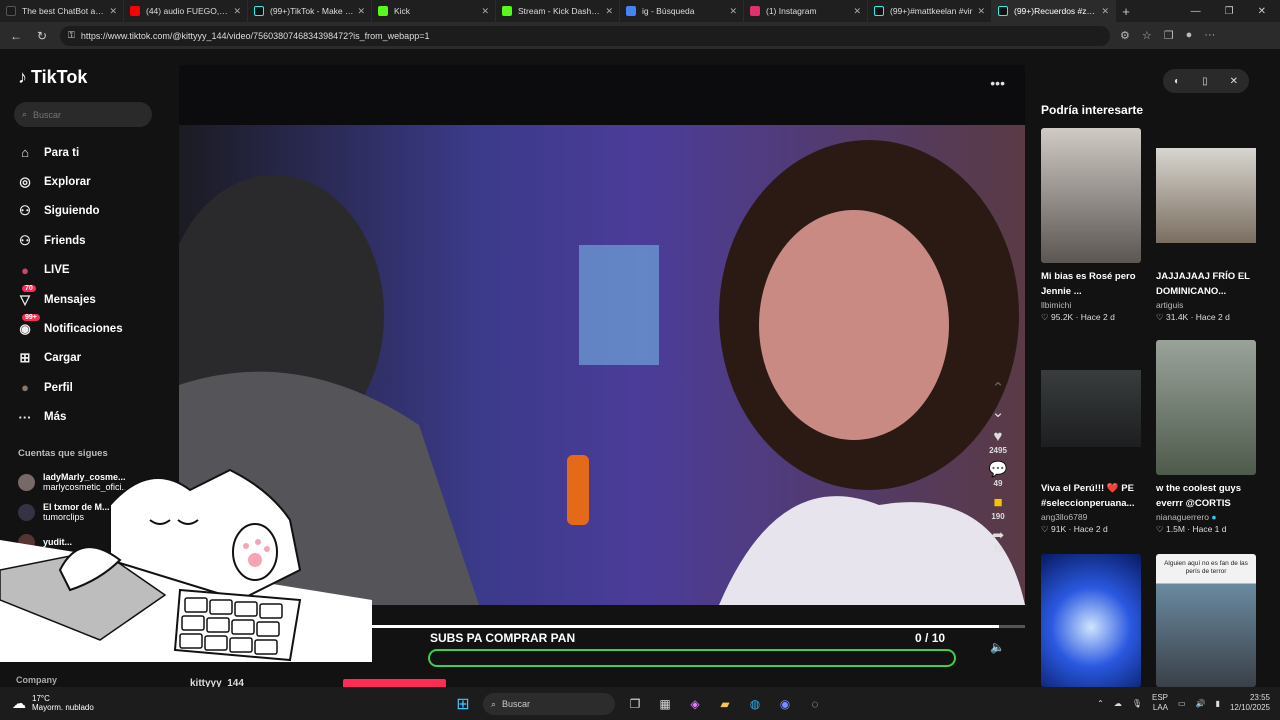 The height and width of the screenshot is (720, 1280). I want to click on like-button: ♥ 2495, so click(998, 441).